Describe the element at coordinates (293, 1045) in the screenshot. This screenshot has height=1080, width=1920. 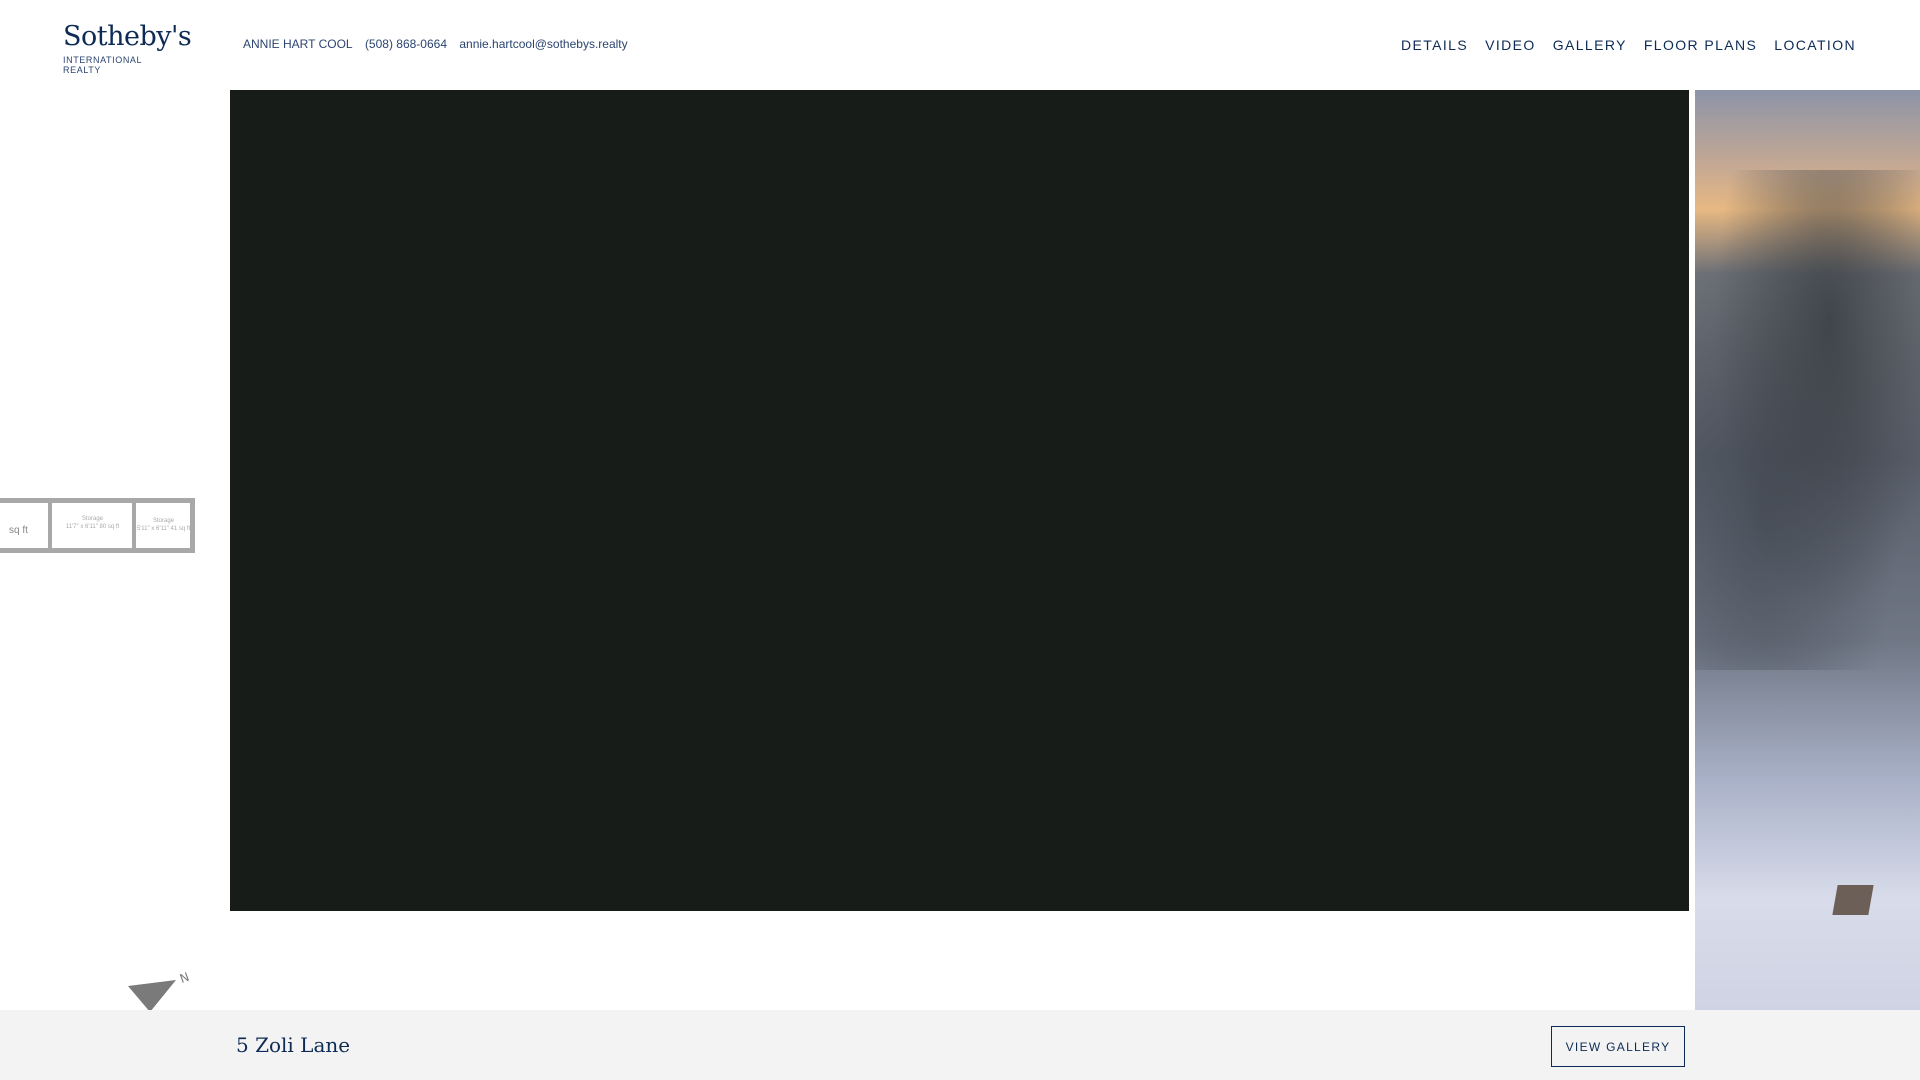
I see `property-address: 5 Zoli Lane` at that location.